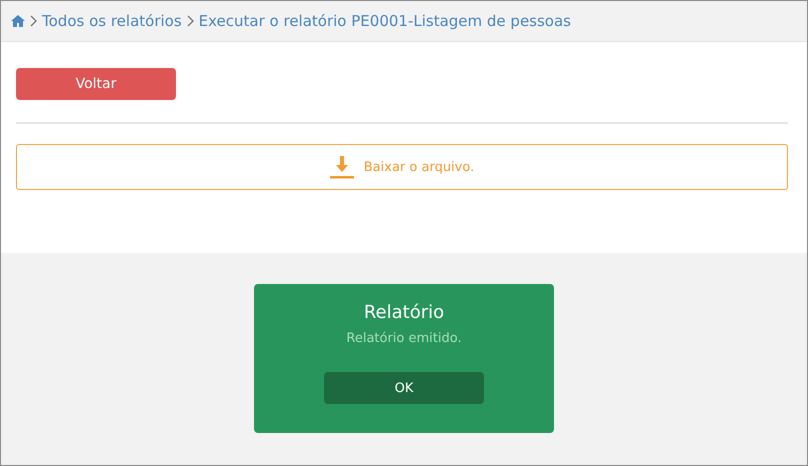 The image size is (808, 466). What do you see at coordinates (18, 21) in the screenshot?
I see `home-icon` at bounding box center [18, 21].